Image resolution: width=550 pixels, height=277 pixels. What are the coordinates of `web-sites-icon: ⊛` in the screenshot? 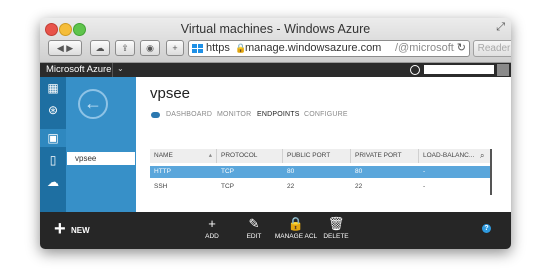 It's located at (53, 110).